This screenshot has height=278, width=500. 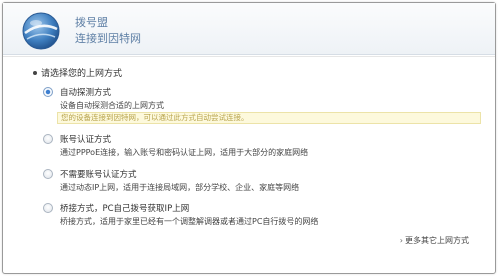 What do you see at coordinates (41, 31) in the screenshot?
I see `globe-logo-icon` at bounding box center [41, 31].